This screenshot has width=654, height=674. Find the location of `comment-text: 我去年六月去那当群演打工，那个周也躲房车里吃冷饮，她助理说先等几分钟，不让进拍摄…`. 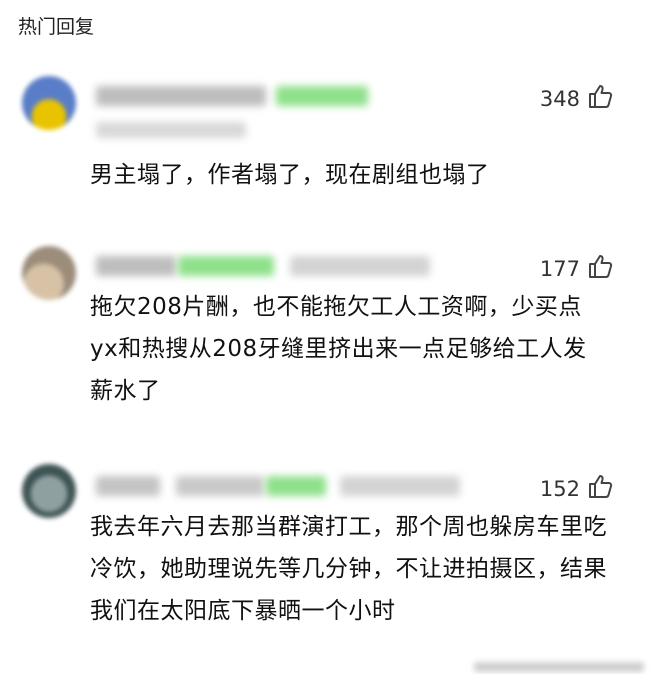

comment-text: 我去年六月去那当群演打工，那个周也躲房车里吃冷饮，她助理说先等几分钟，不让进拍摄… is located at coordinates (348, 569).